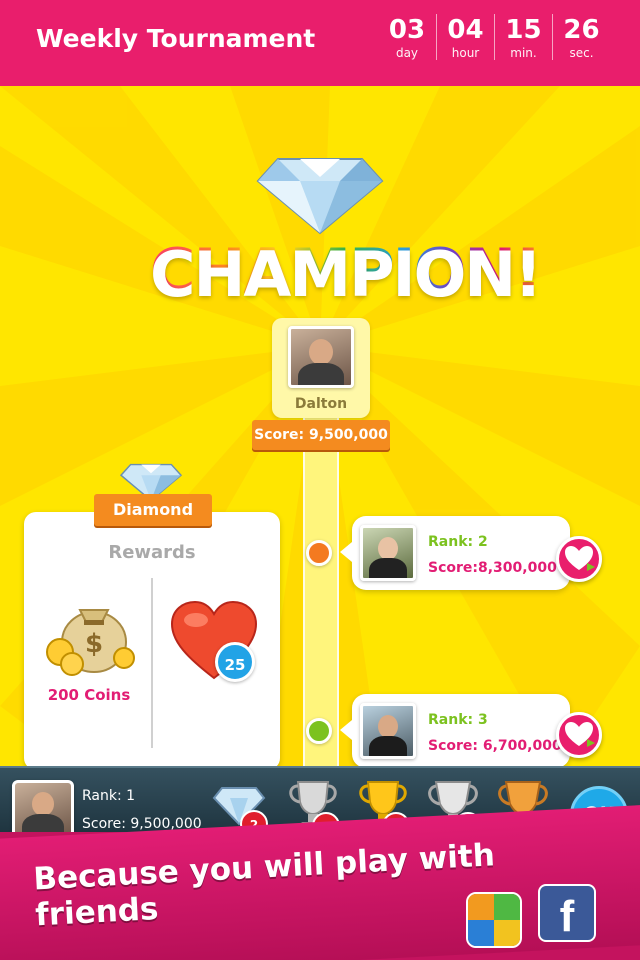  Describe the element at coordinates (494, 920) in the screenshot. I see `game-center-icon` at that location.